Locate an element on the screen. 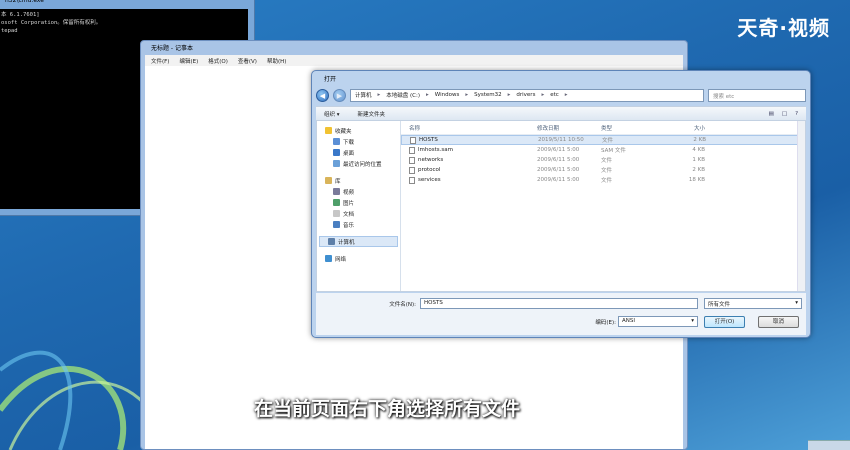 The image size is (850, 450). star-icon is located at coordinates (328, 130).